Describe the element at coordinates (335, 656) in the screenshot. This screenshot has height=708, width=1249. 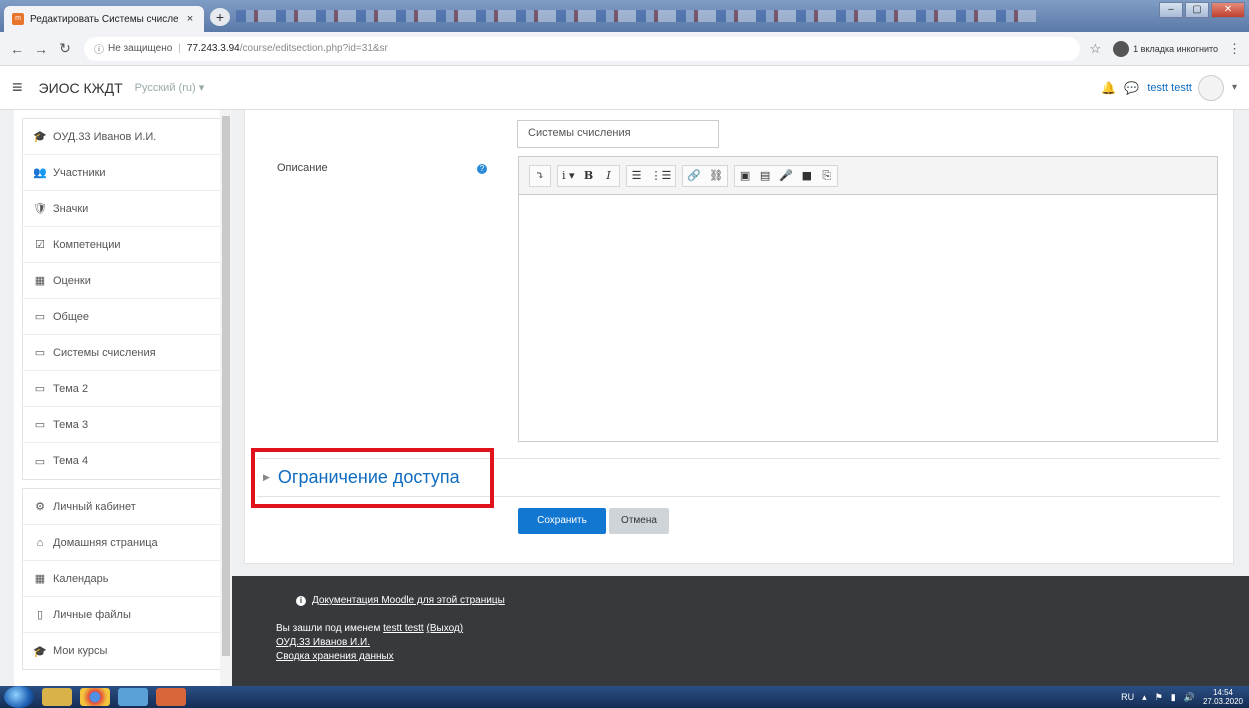
I see `data-retention-link: Сводка хранения данных` at that location.